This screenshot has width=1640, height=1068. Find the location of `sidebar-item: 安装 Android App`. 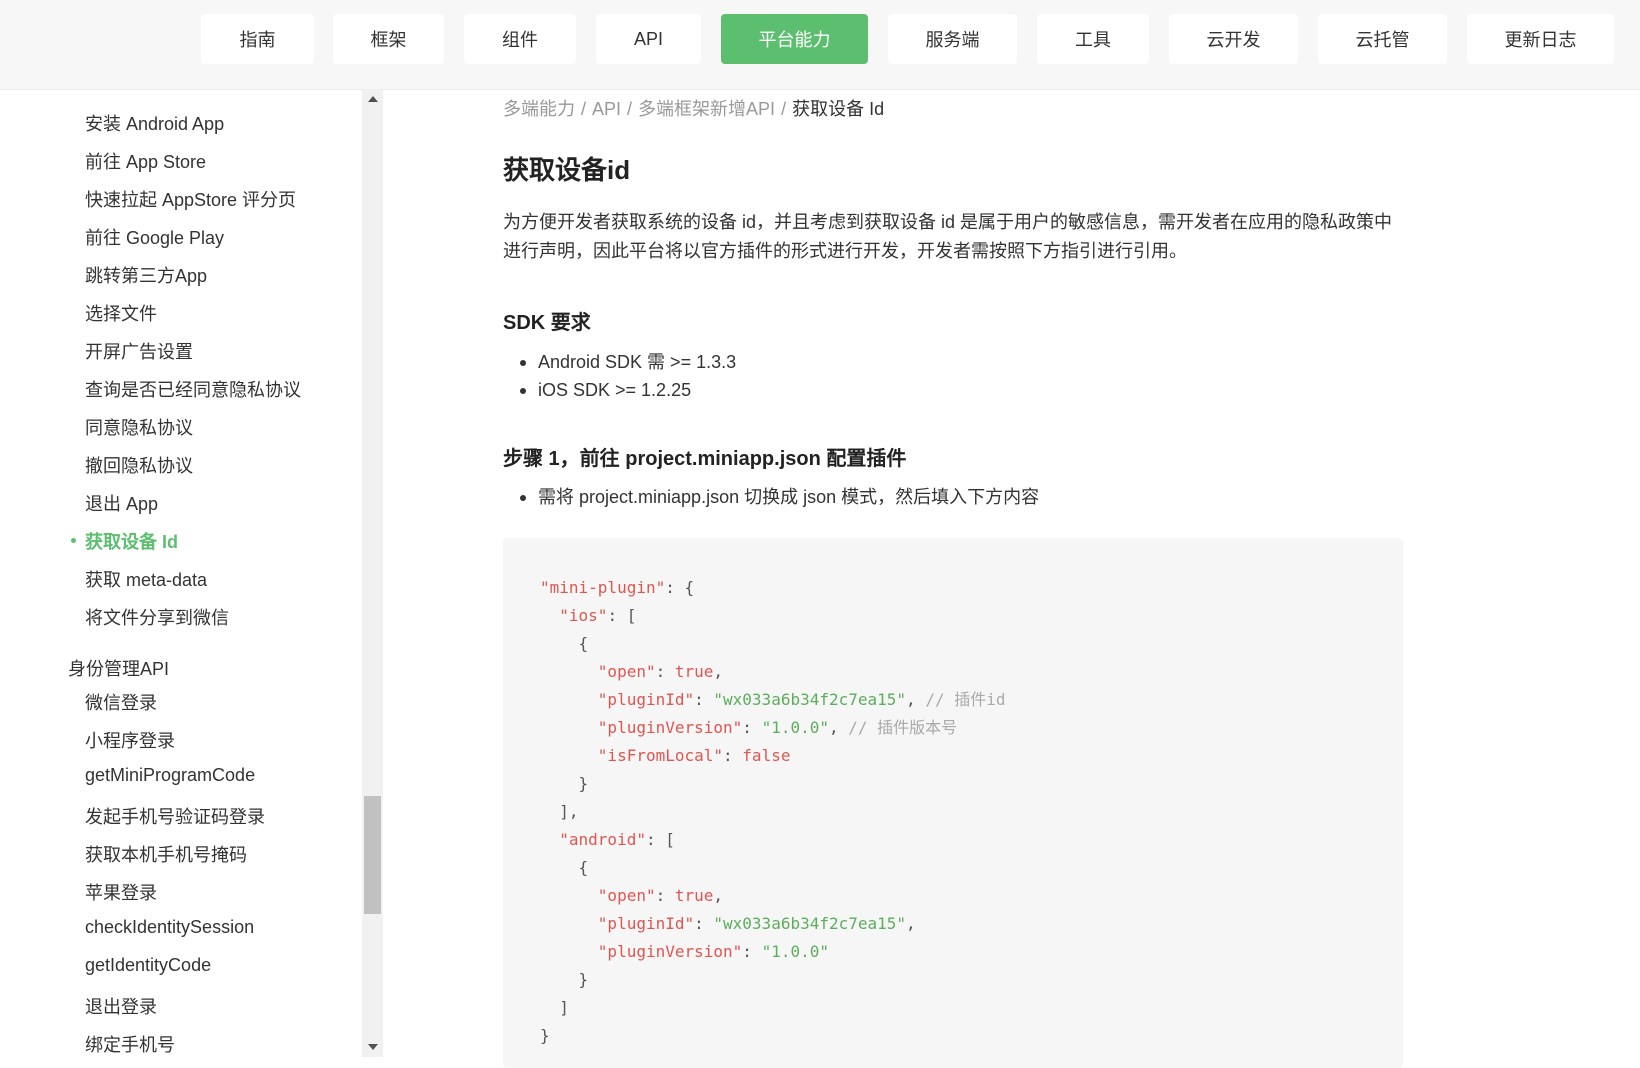

sidebar-item: 安装 Android App is located at coordinates (154, 123).